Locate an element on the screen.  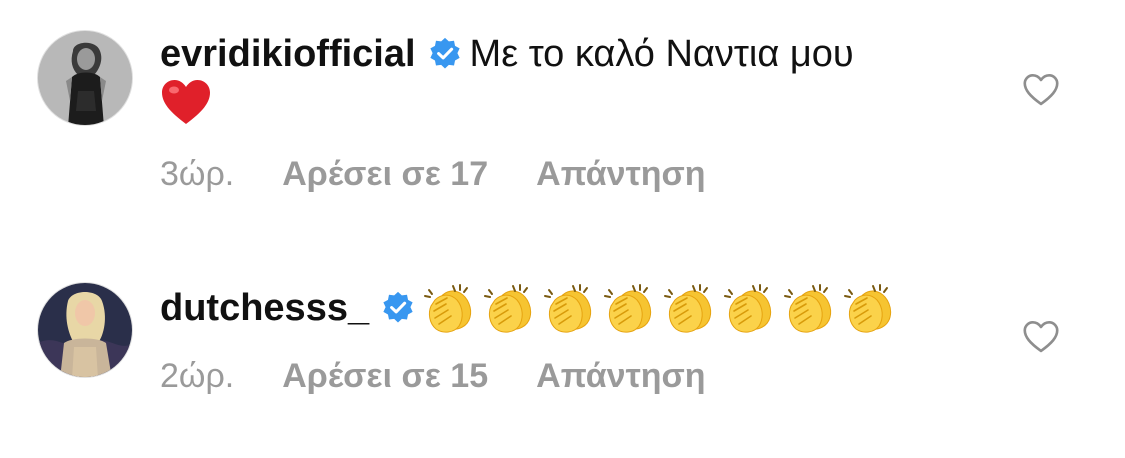
avatar-evridikiofficial is located at coordinates (85, 78).